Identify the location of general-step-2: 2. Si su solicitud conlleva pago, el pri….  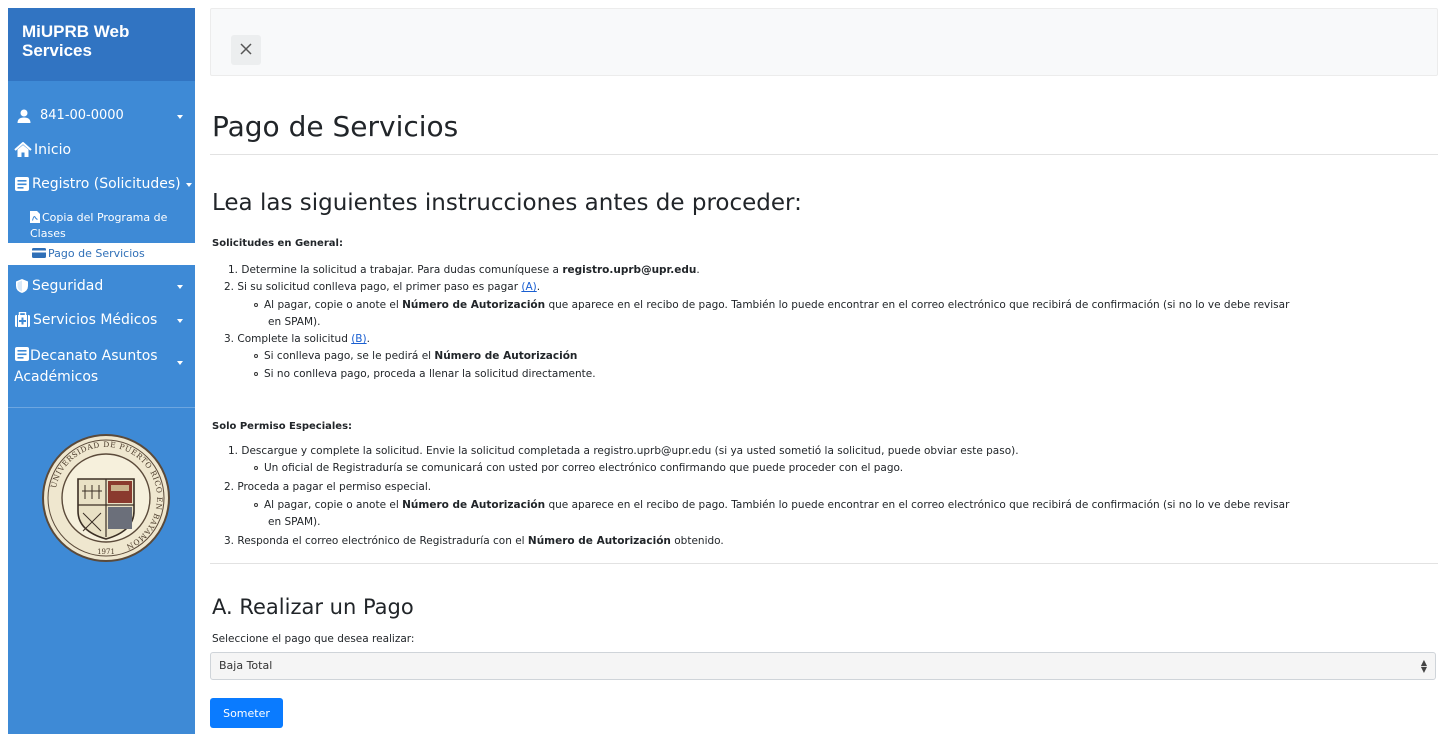
(382, 287).